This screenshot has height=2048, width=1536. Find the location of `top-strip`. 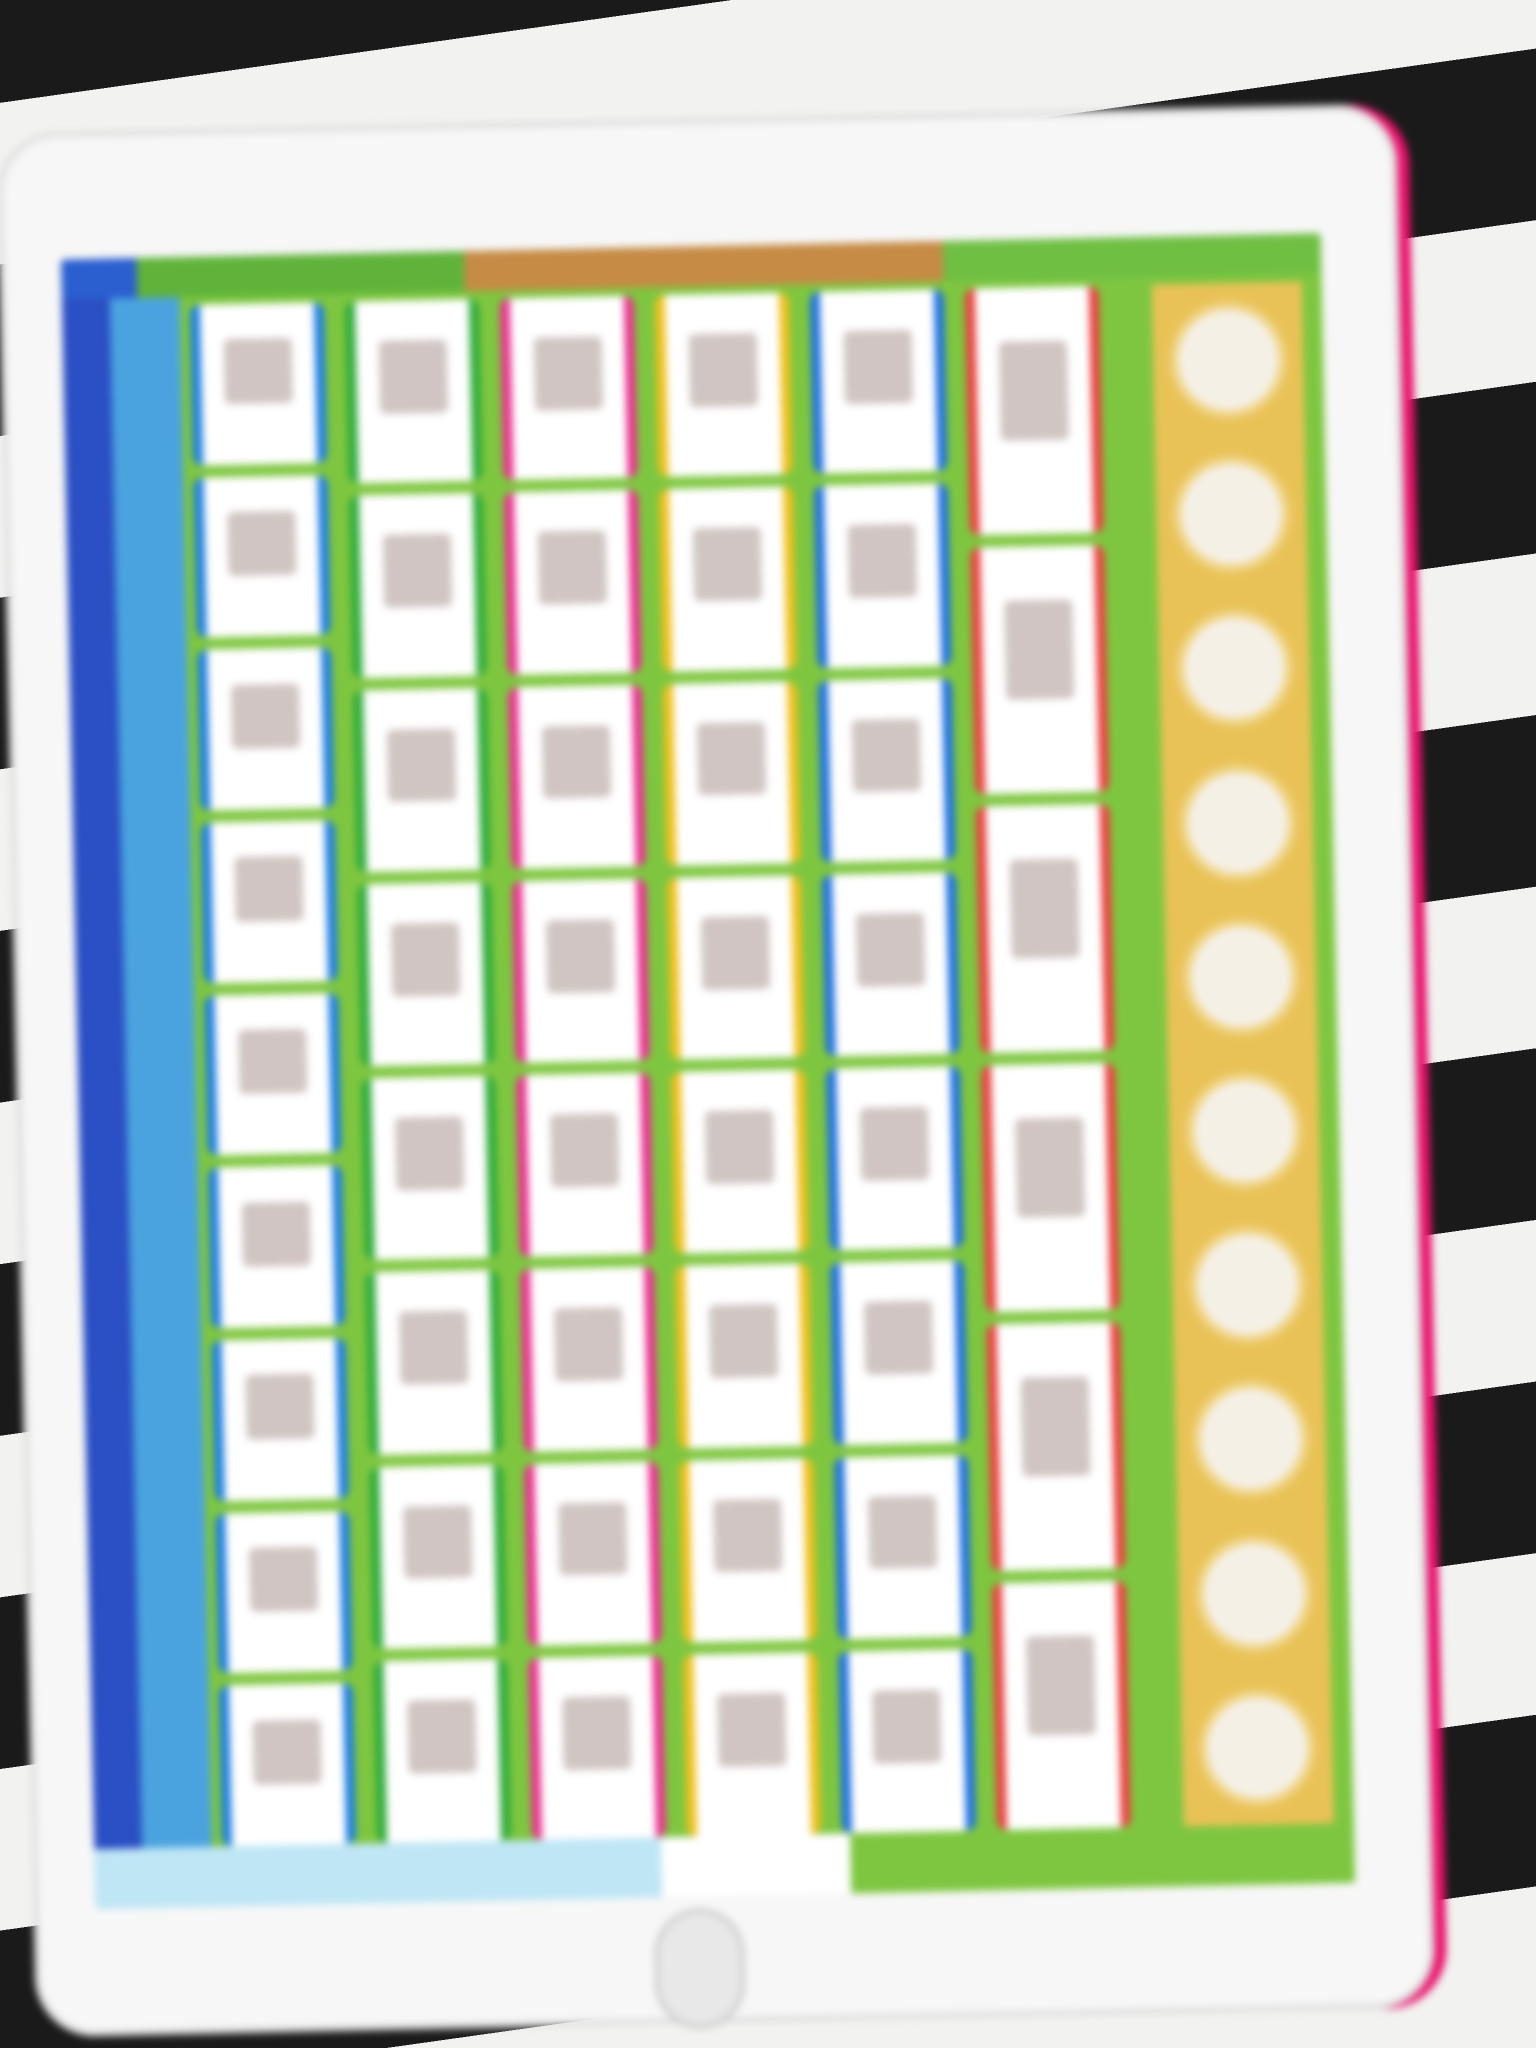

top-strip is located at coordinates (691, 266).